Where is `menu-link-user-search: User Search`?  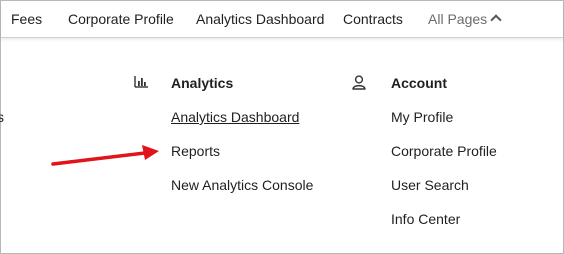
menu-link-user-search: User Search is located at coordinates (430, 185).